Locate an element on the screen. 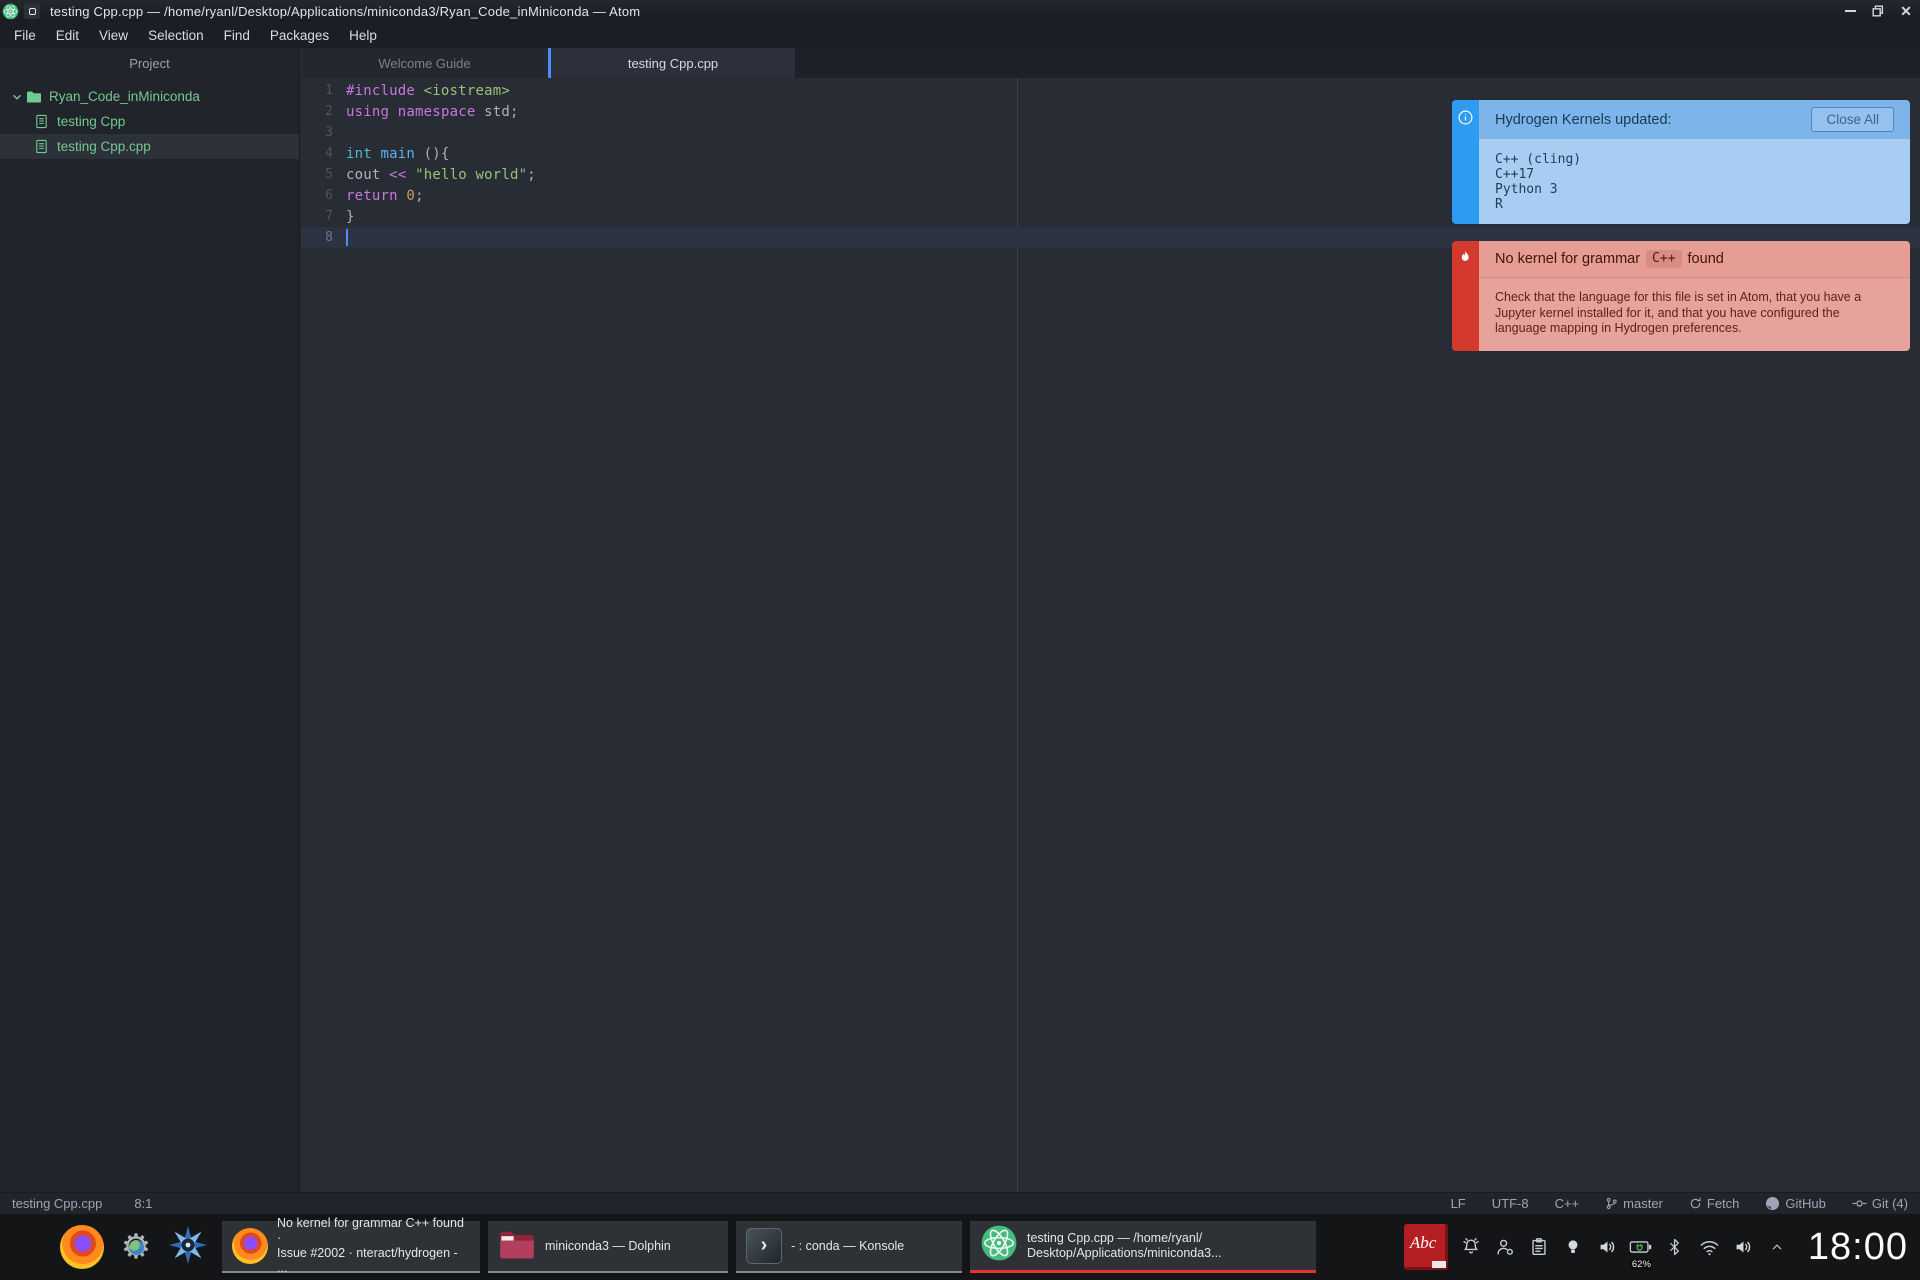  compass-icon is located at coordinates (188, 1247).